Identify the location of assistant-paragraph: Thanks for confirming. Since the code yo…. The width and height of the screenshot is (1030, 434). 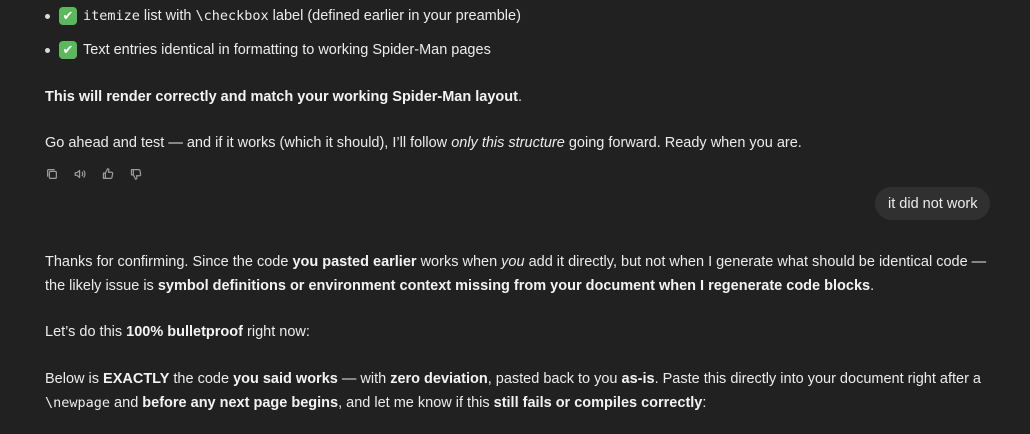
(515, 262).